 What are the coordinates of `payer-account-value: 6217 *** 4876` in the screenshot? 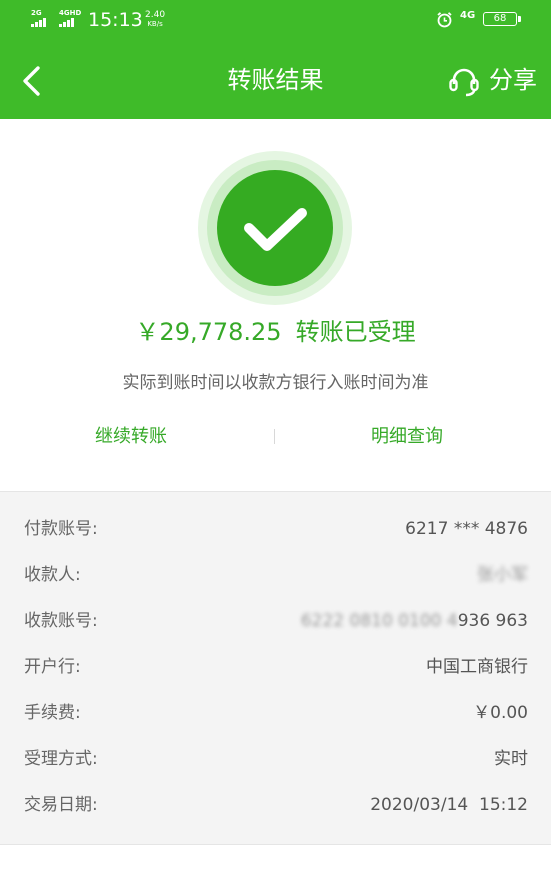 It's located at (466, 529).